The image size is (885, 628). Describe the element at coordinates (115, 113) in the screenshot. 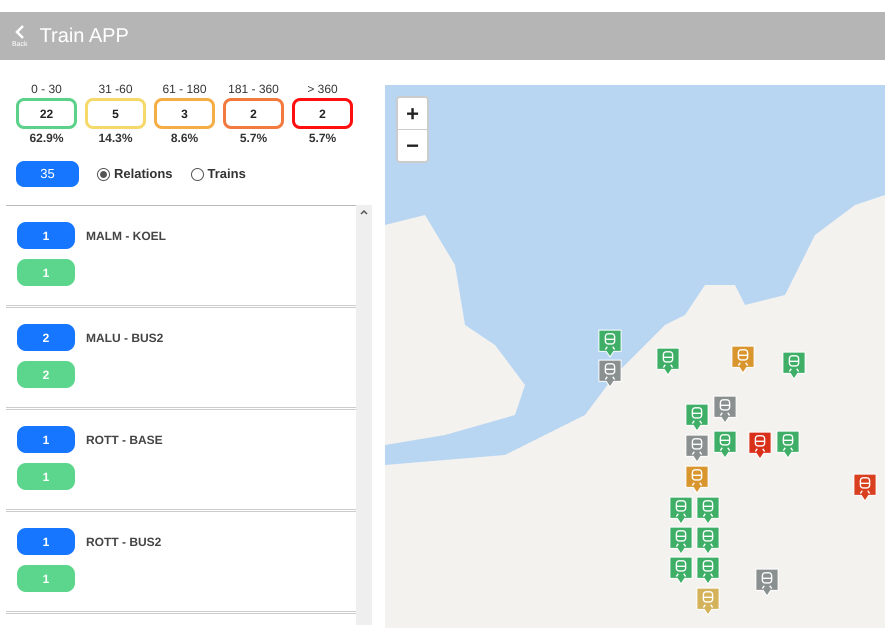

I see `count-box: 5` at that location.